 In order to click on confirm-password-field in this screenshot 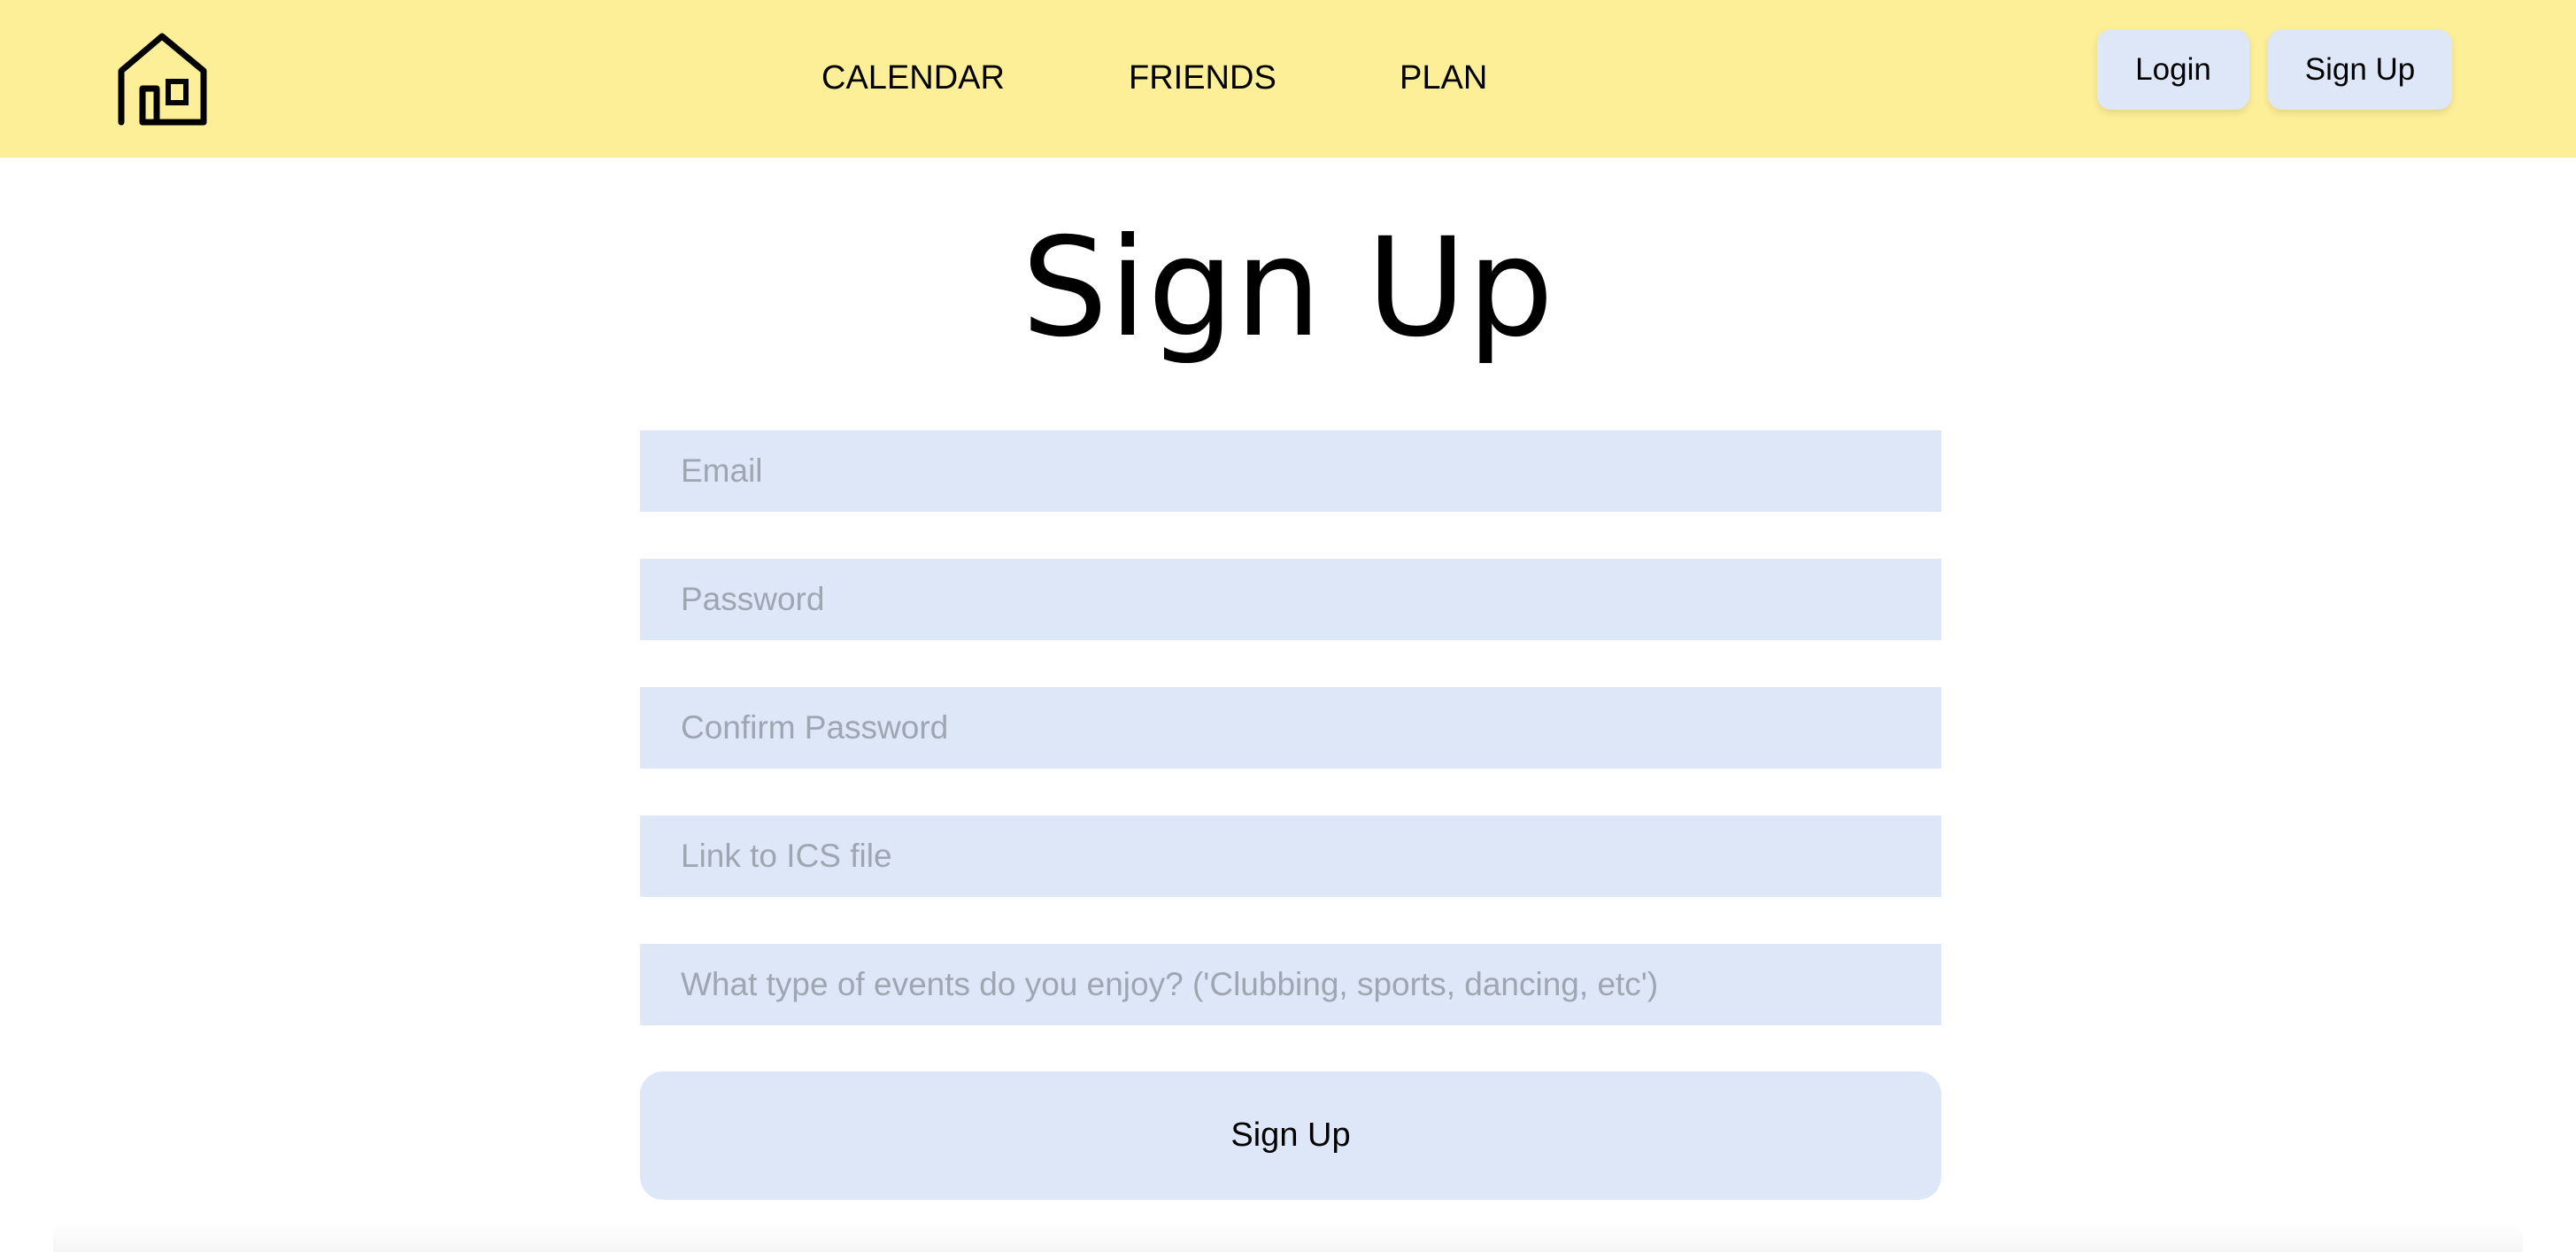, I will do `click(1290, 728)`.